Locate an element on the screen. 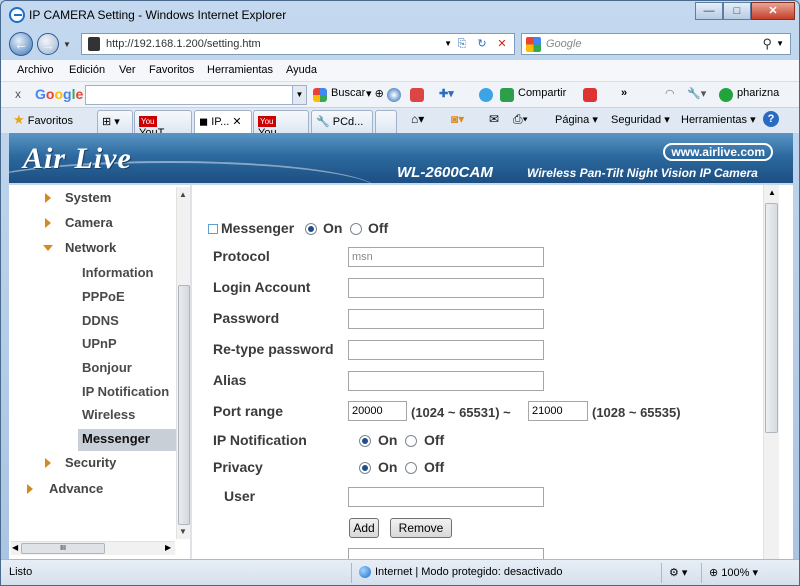  mail-icon: ✉ is located at coordinates (494, 119).